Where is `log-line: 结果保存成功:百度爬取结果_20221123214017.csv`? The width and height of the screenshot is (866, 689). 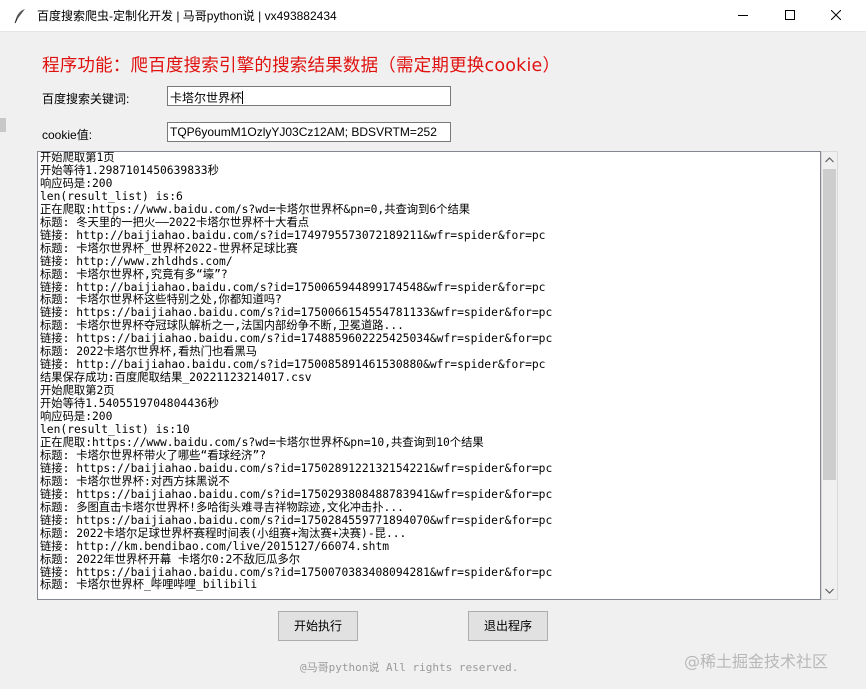 log-line: 结果保存成功:百度爬取结果_20221123214017.csv is located at coordinates (176, 378).